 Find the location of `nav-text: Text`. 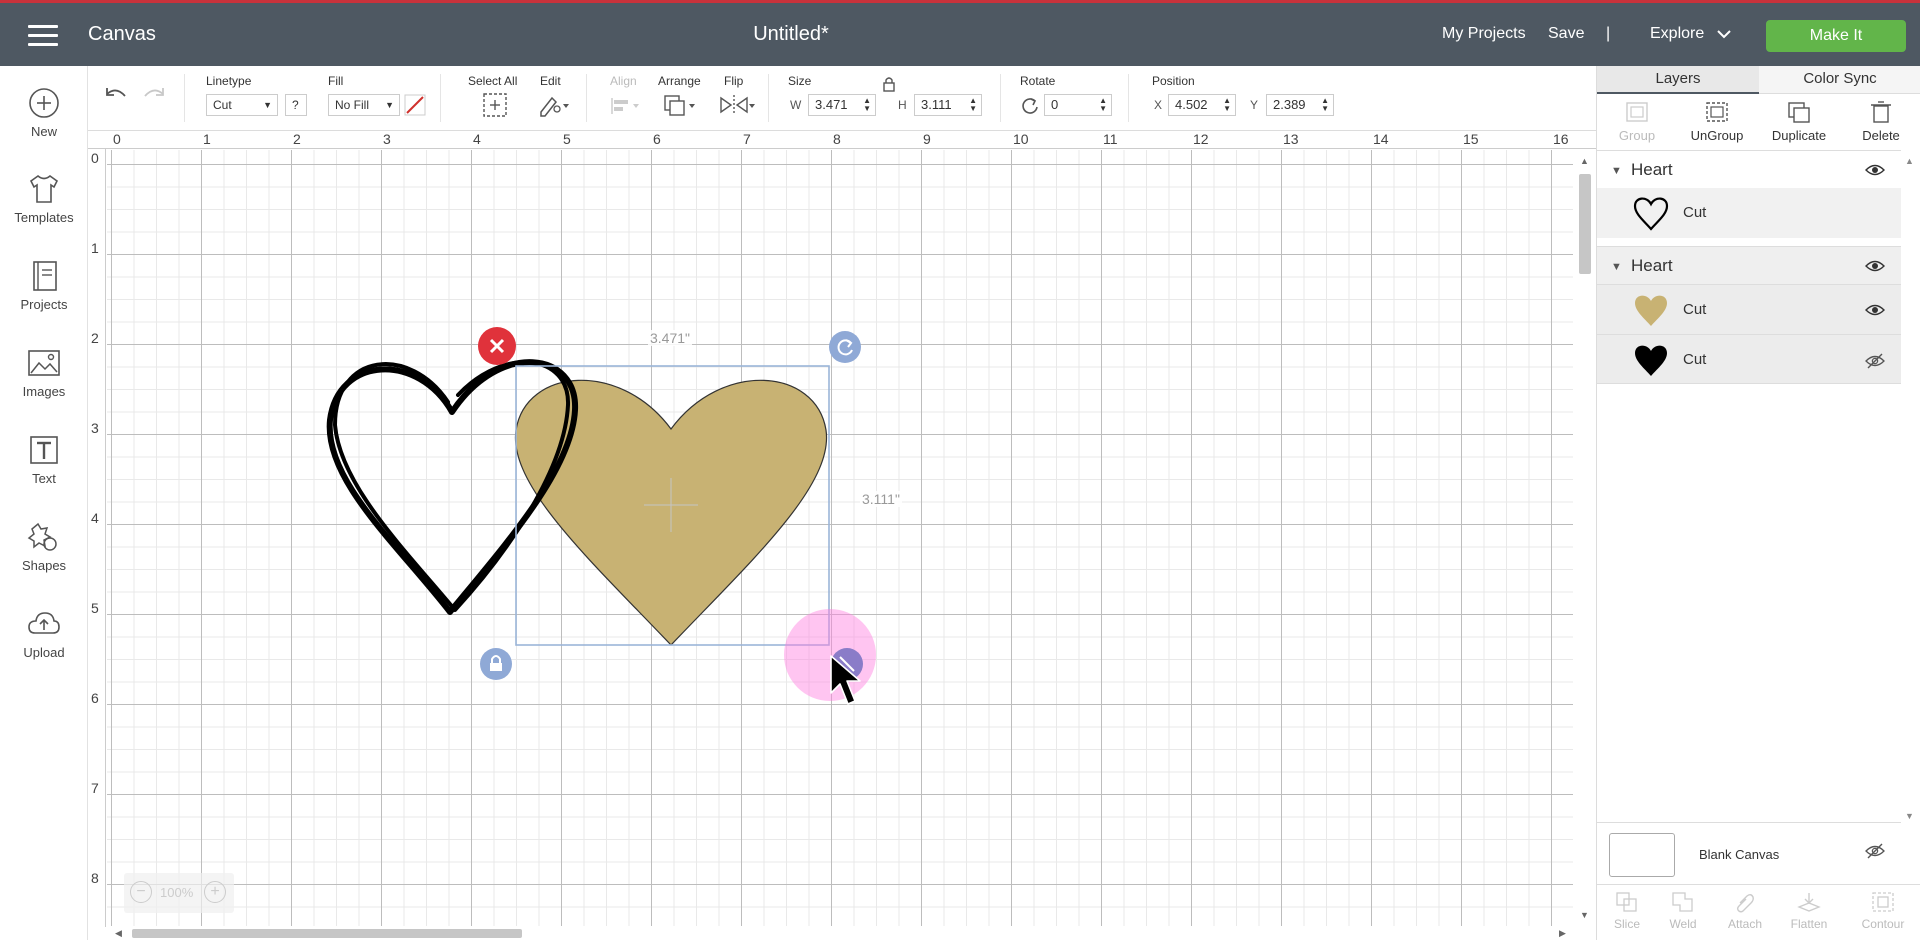

nav-text: Text is located at coordinates (44, 473).